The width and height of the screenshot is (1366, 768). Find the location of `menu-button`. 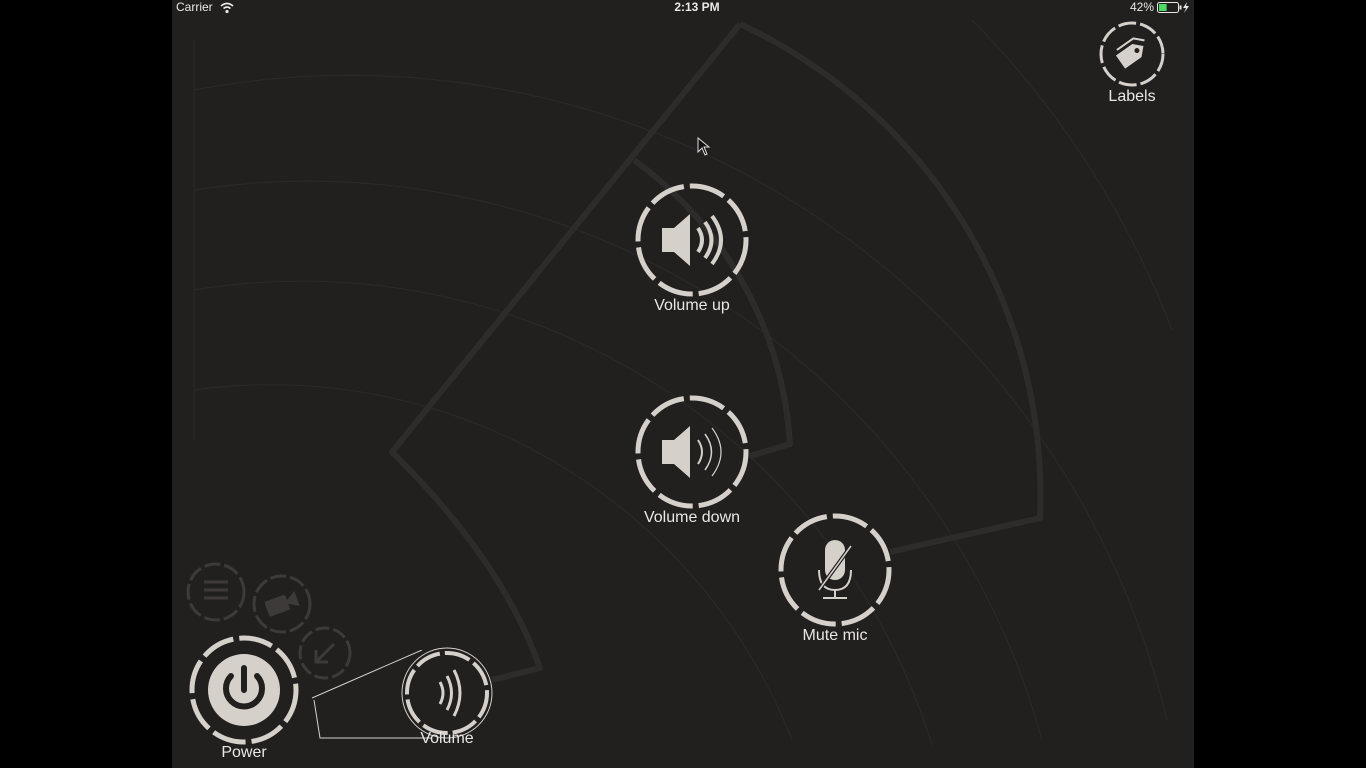

menu-button is located at coordinates (216, 592).